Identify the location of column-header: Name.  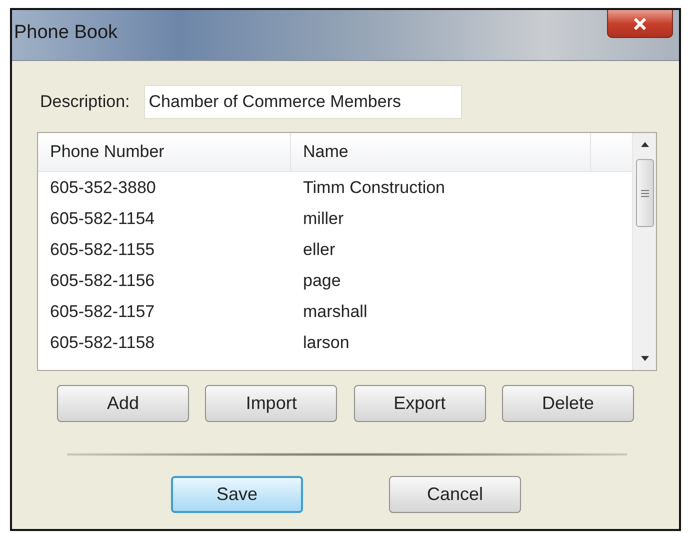
(441, 152).